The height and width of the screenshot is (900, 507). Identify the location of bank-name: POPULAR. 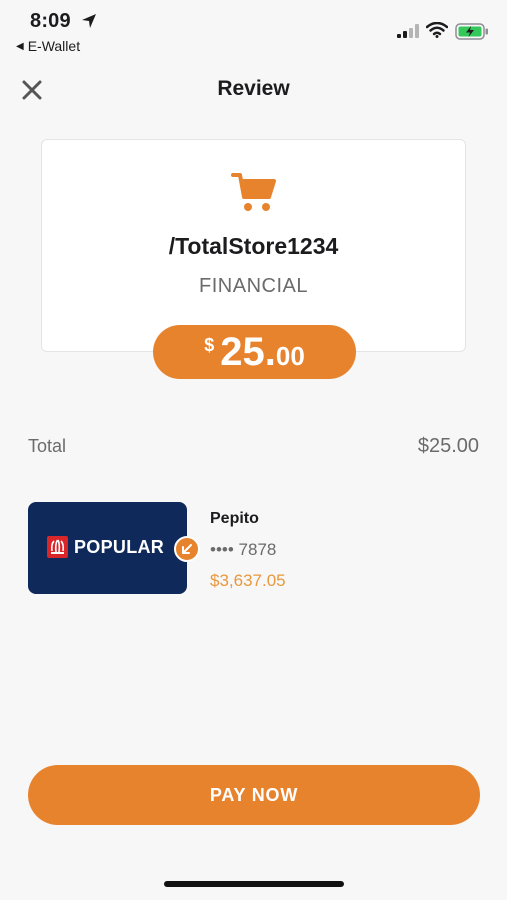
(119, 546).